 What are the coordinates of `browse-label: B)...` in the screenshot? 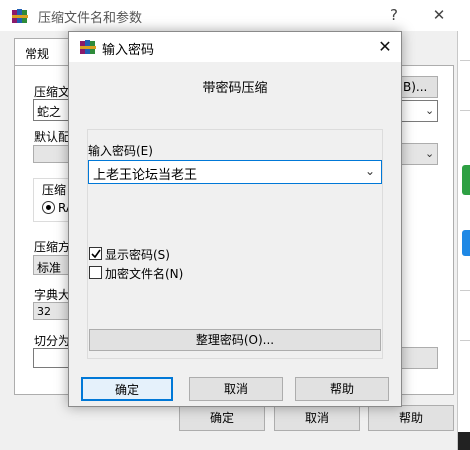 It's located at (415, 87).